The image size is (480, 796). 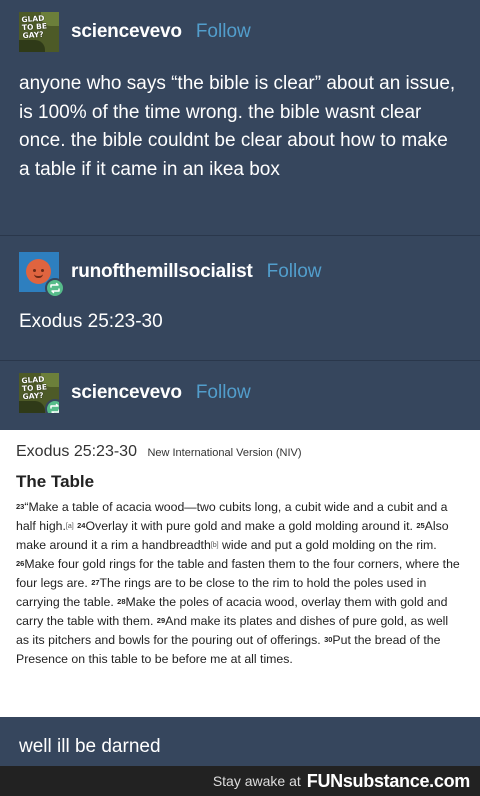 What do you see at coordinates (20, 563) in the screenshot?
I see `verse-number: 26` at bounding box center [20, 563].